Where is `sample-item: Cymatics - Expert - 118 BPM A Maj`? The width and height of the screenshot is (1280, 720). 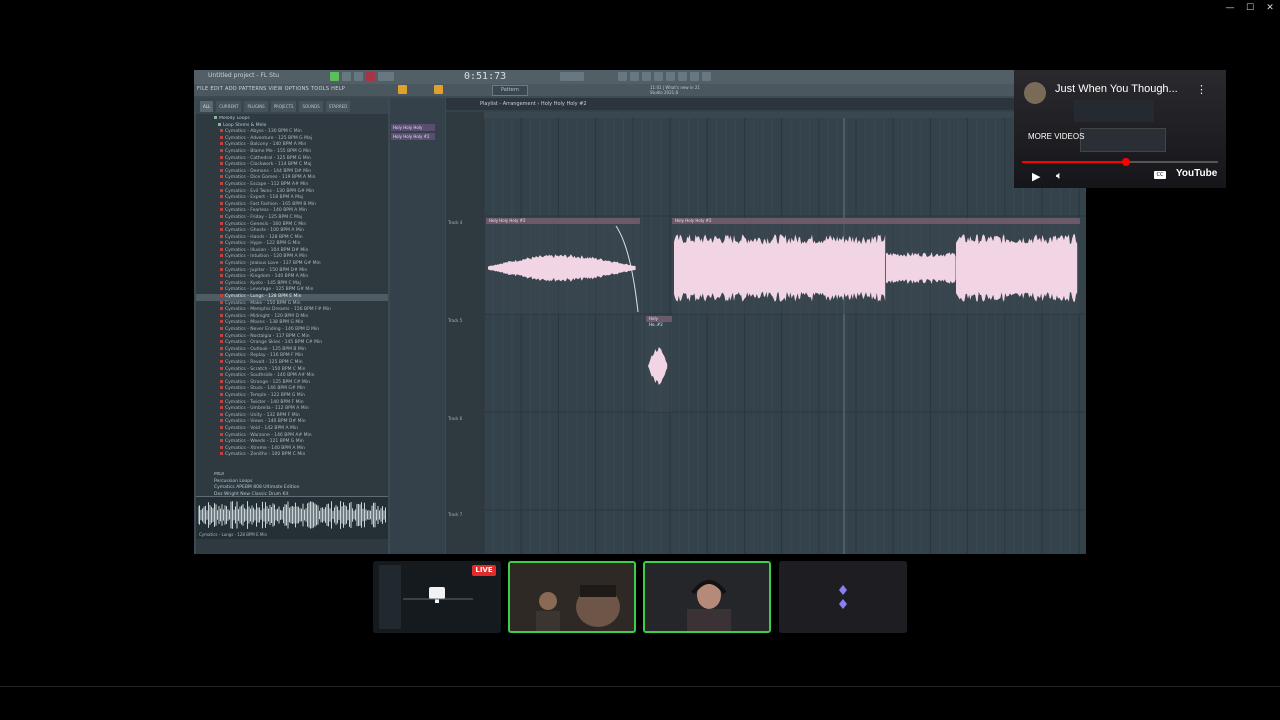
sample-item: Cymatics - Expert - 118 BPM A Maj is located at coordinates (292, 198).